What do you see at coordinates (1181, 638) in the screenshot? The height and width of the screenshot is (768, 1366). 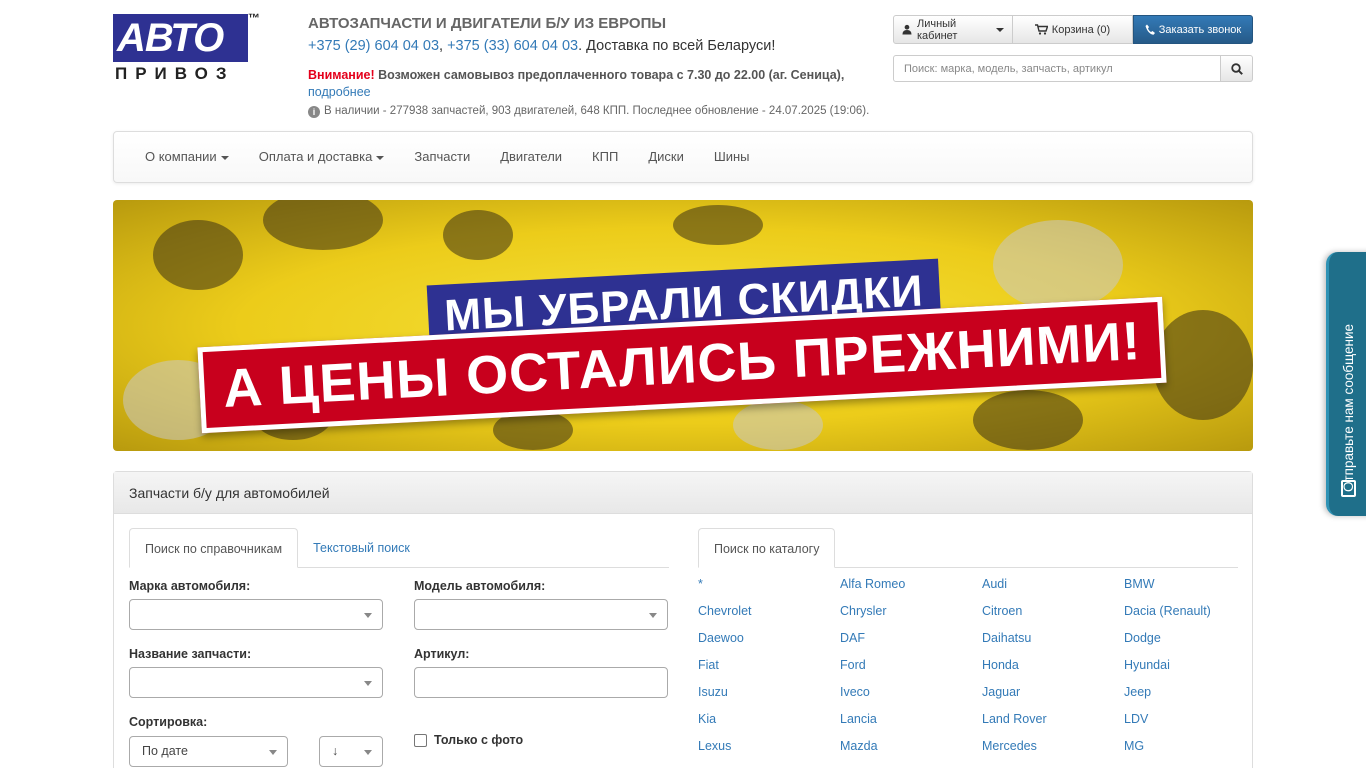 I see `brand-link: Dodge` at bounding box center [1181, 638].